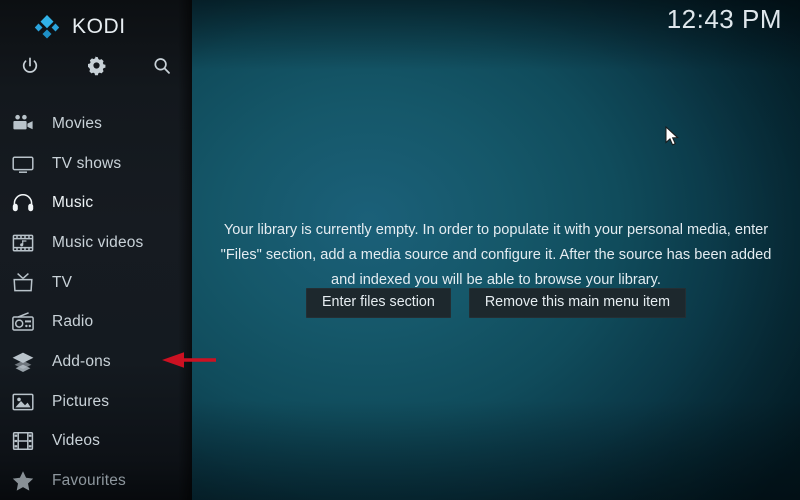  Describe the element at coordinates (81, 361) in the screenshot. I see `sidebar-item-label: Add-ons` at that location.